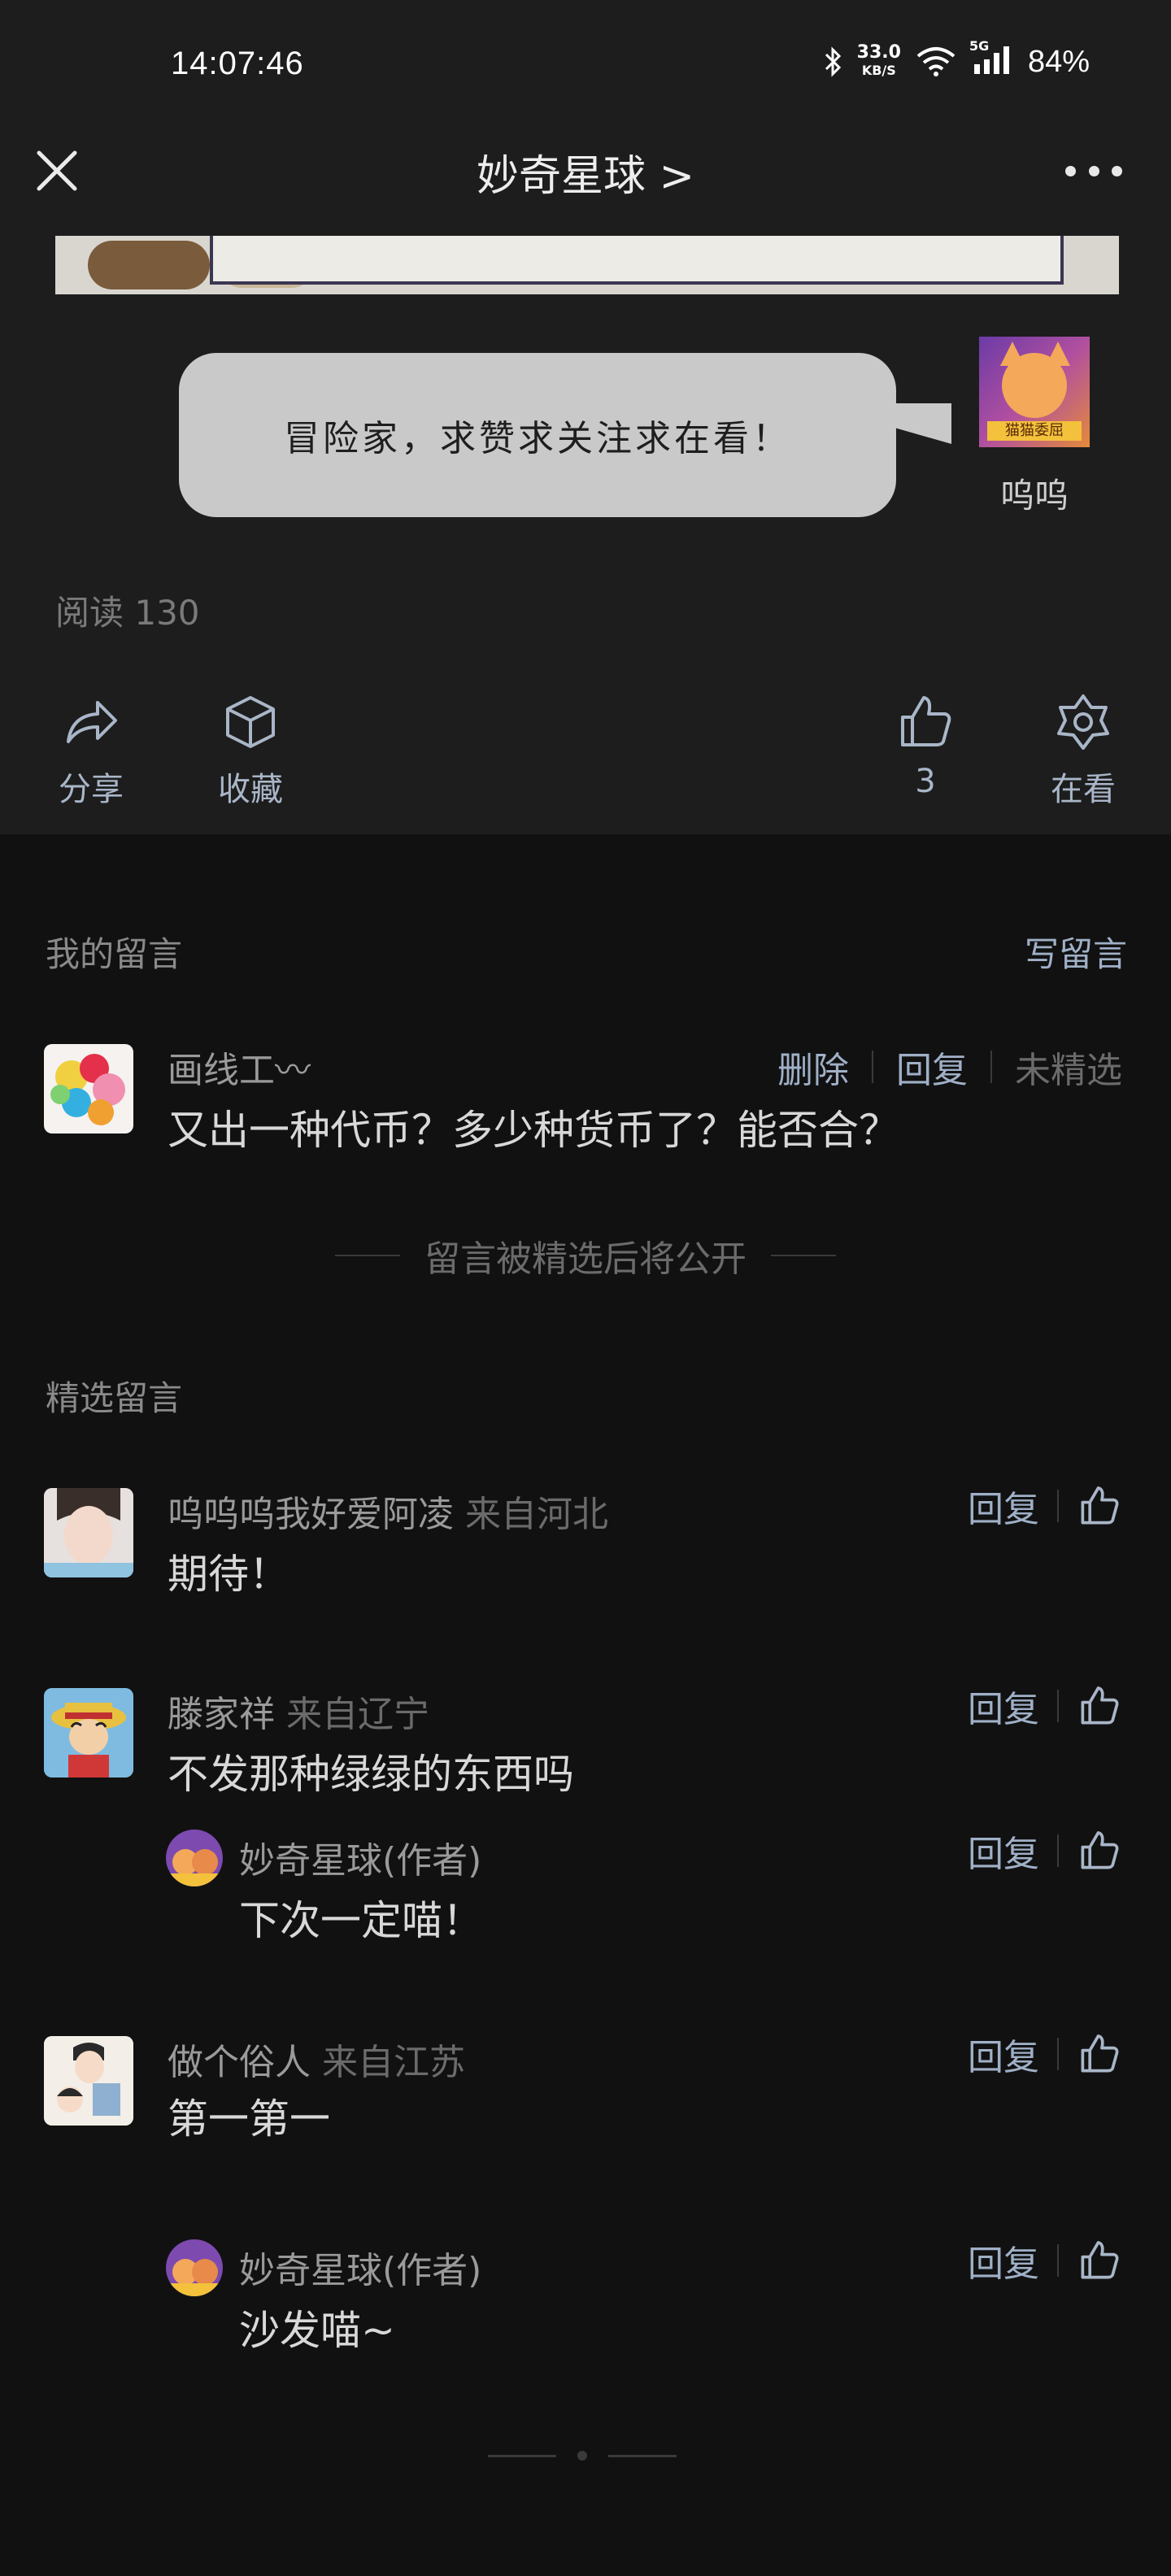  What do you see at coordinates (251, 790) in the screenshot?
I see `collect-label: 收藏` at bounding box center [251, 790].